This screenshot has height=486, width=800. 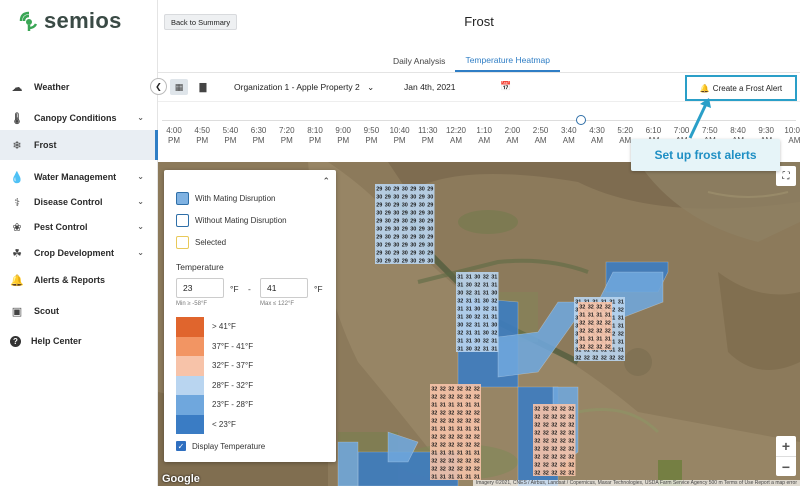 What do you see at coordinates (419, 61) in the screenshot?
I see `tab-daily-analysis: Daily Analysis` at bounding box center [419, 61].